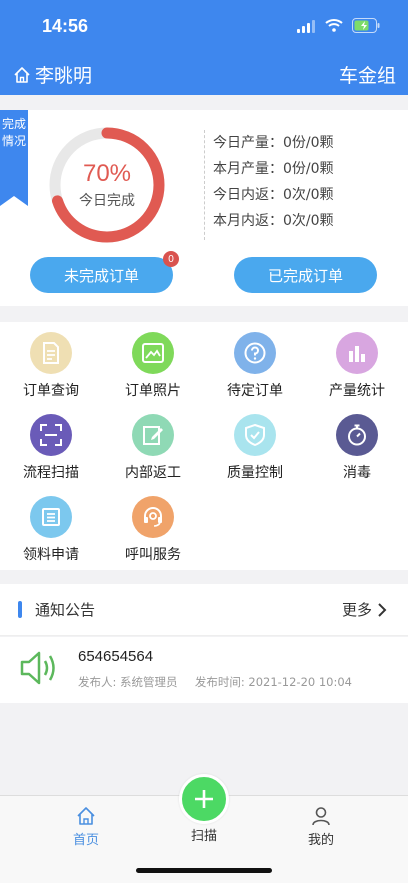  Describe the element at coordinates (51, 517) in the screenshot. I see `form-icon` at that location.